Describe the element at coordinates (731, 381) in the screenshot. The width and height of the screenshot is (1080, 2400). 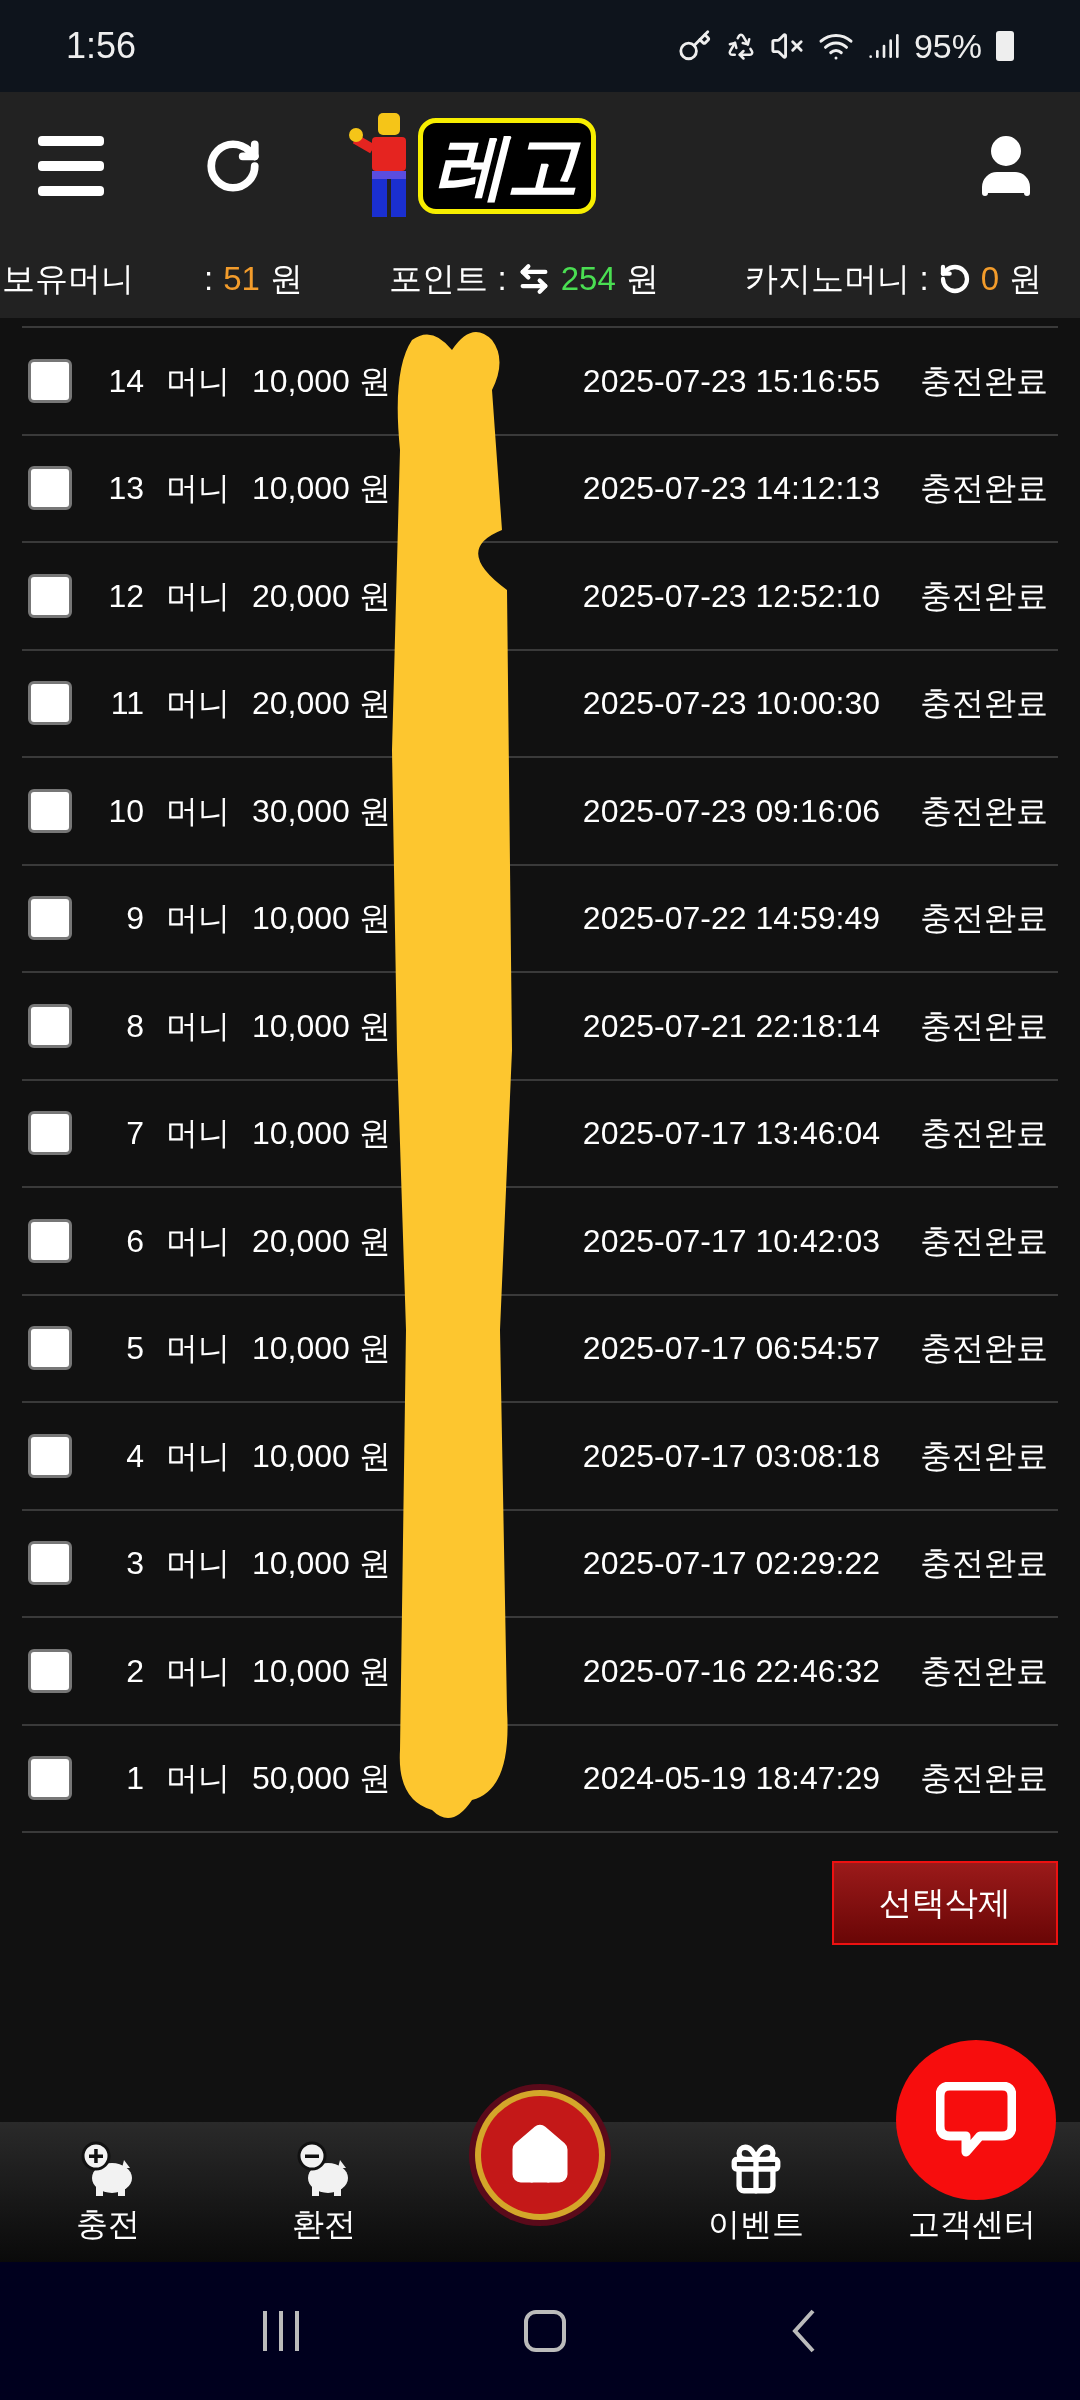
I see `row-date: 2025-07-23 15:16:55` at that location.